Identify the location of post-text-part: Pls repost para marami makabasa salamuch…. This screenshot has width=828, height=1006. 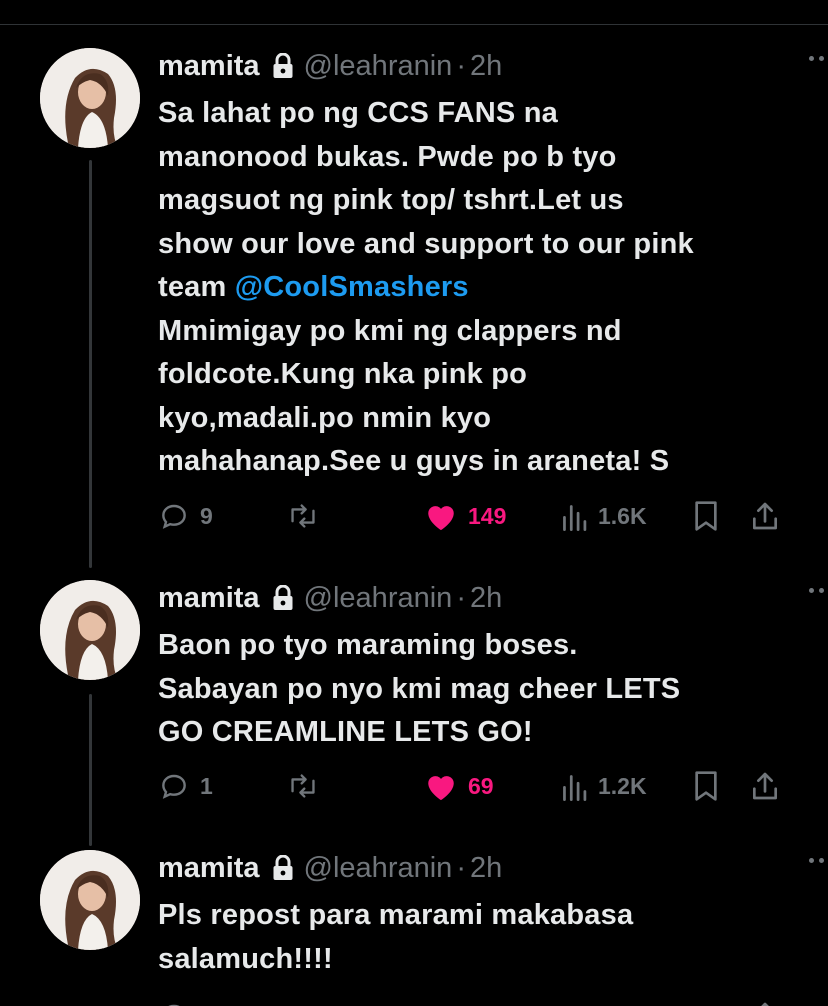
(396, 937).